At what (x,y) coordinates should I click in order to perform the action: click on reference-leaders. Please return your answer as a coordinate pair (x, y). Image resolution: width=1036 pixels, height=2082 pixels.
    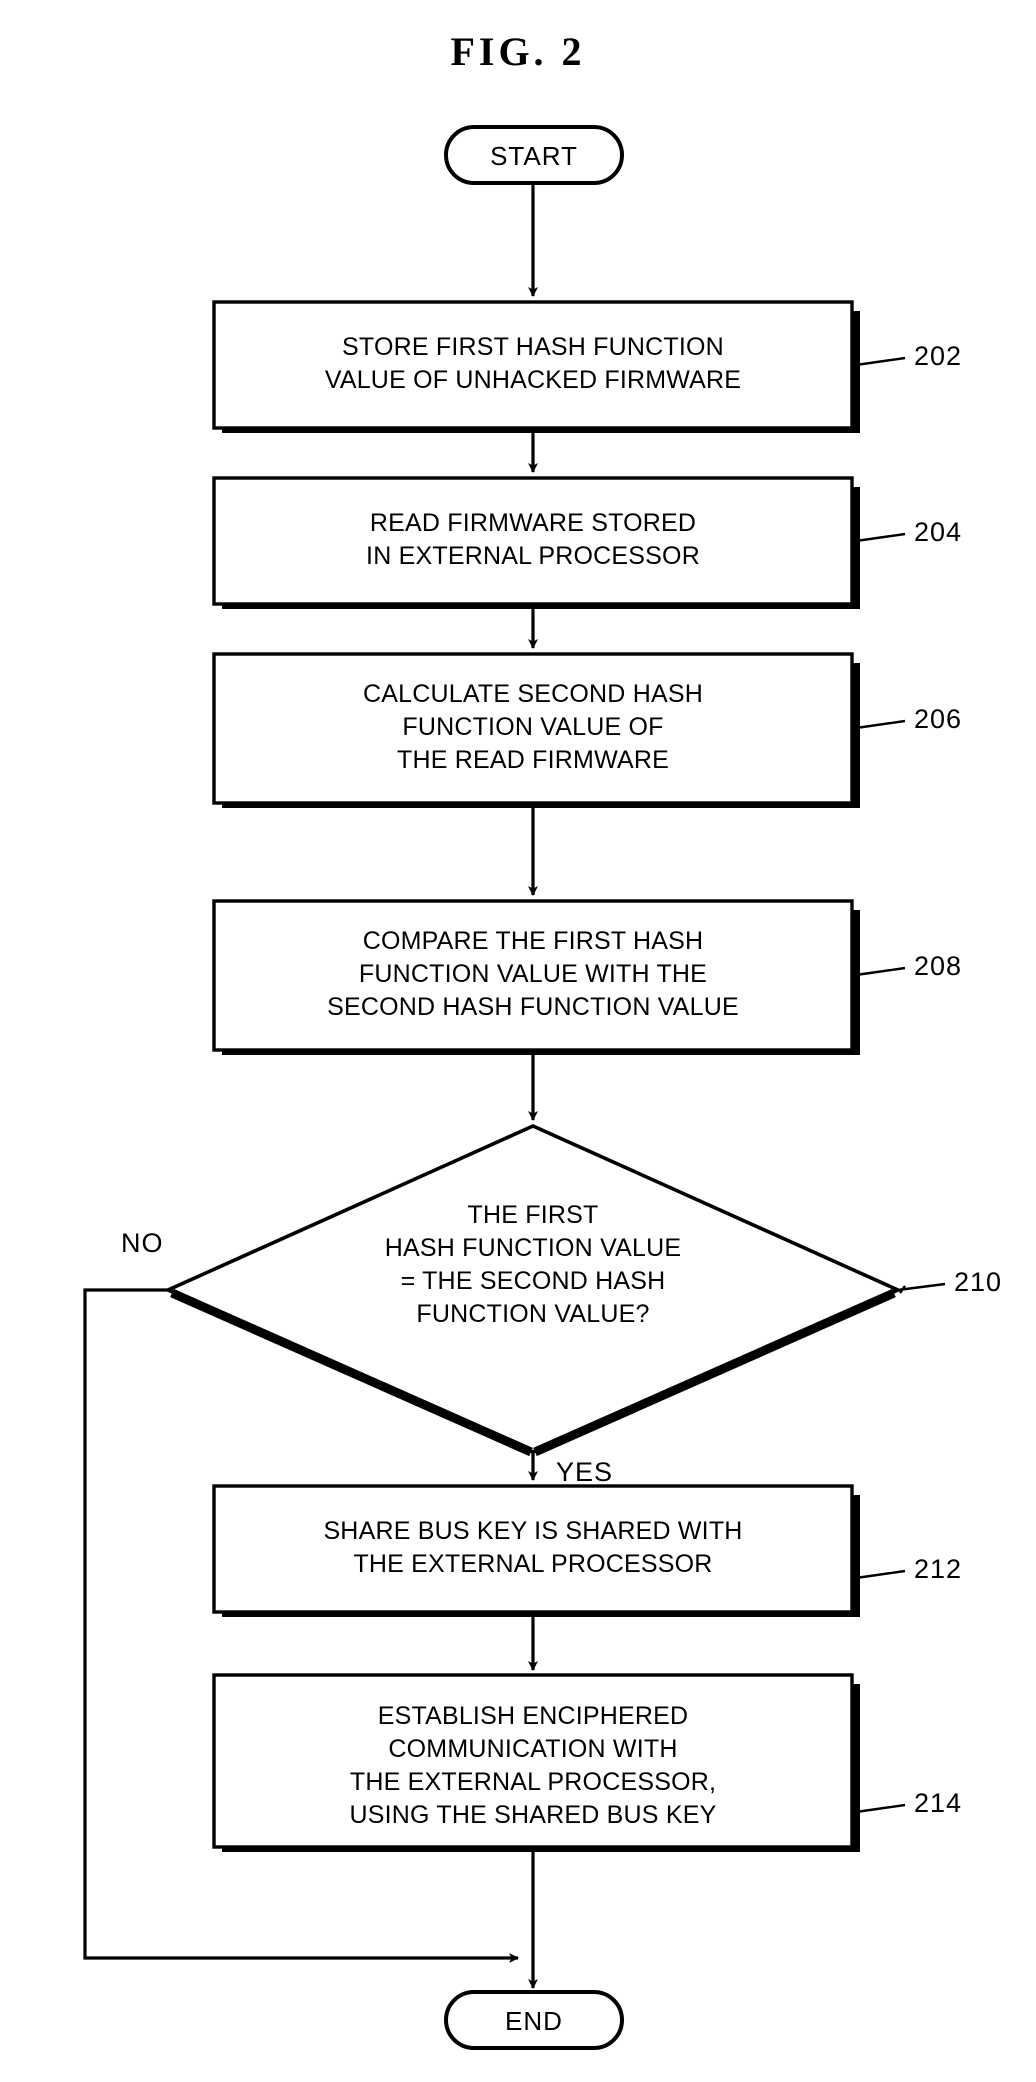
    Looking at the image, I should click on (900, 1085).